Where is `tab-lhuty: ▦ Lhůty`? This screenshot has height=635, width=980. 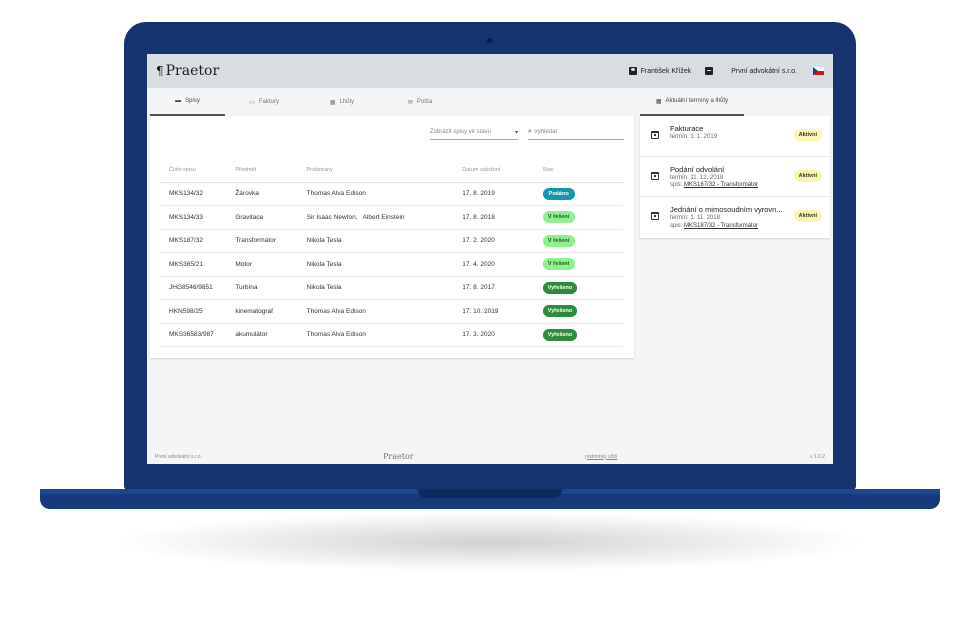 tab-lhuty: ▦ Lhůty is located at coordinates (342, 102).